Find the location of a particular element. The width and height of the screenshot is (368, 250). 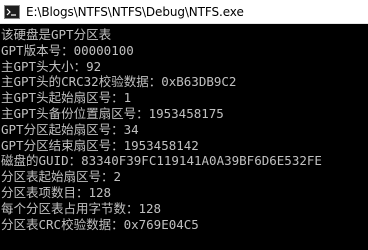

console-app-icon is located at coordinates (12, 11).